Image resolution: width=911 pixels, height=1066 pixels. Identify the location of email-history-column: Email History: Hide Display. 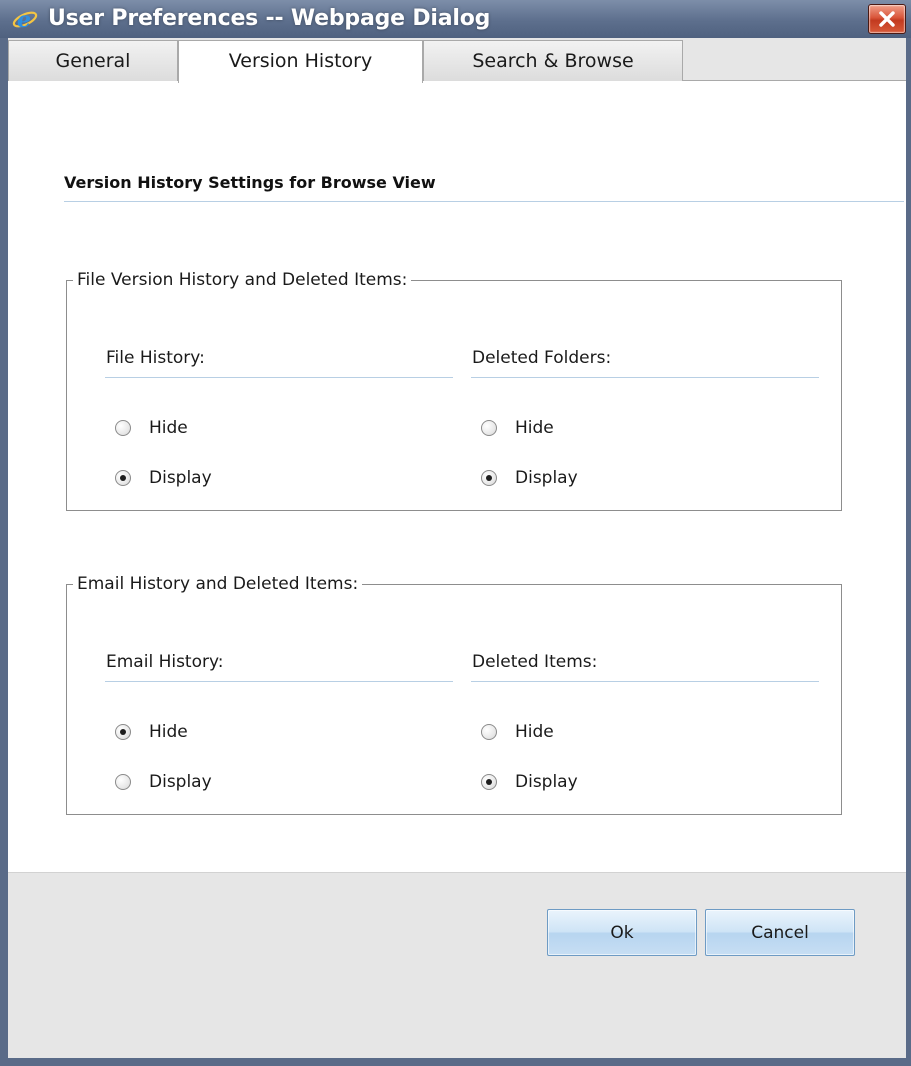
(279, 721).